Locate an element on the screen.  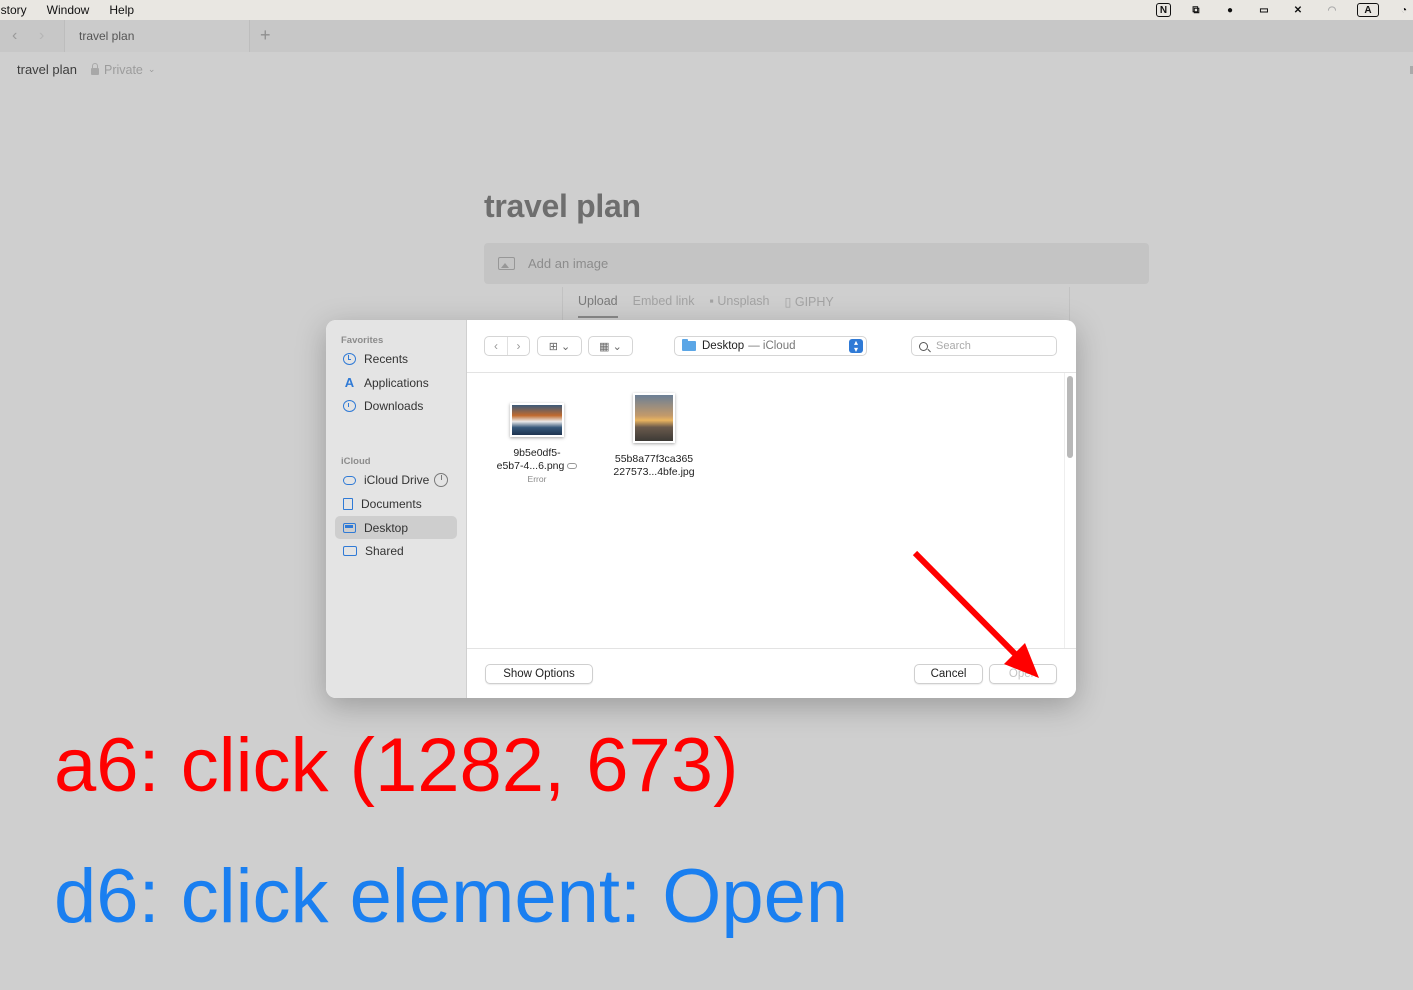
breadcrumb: travel plan Private ⌄ is located at coordinates (86, 69).